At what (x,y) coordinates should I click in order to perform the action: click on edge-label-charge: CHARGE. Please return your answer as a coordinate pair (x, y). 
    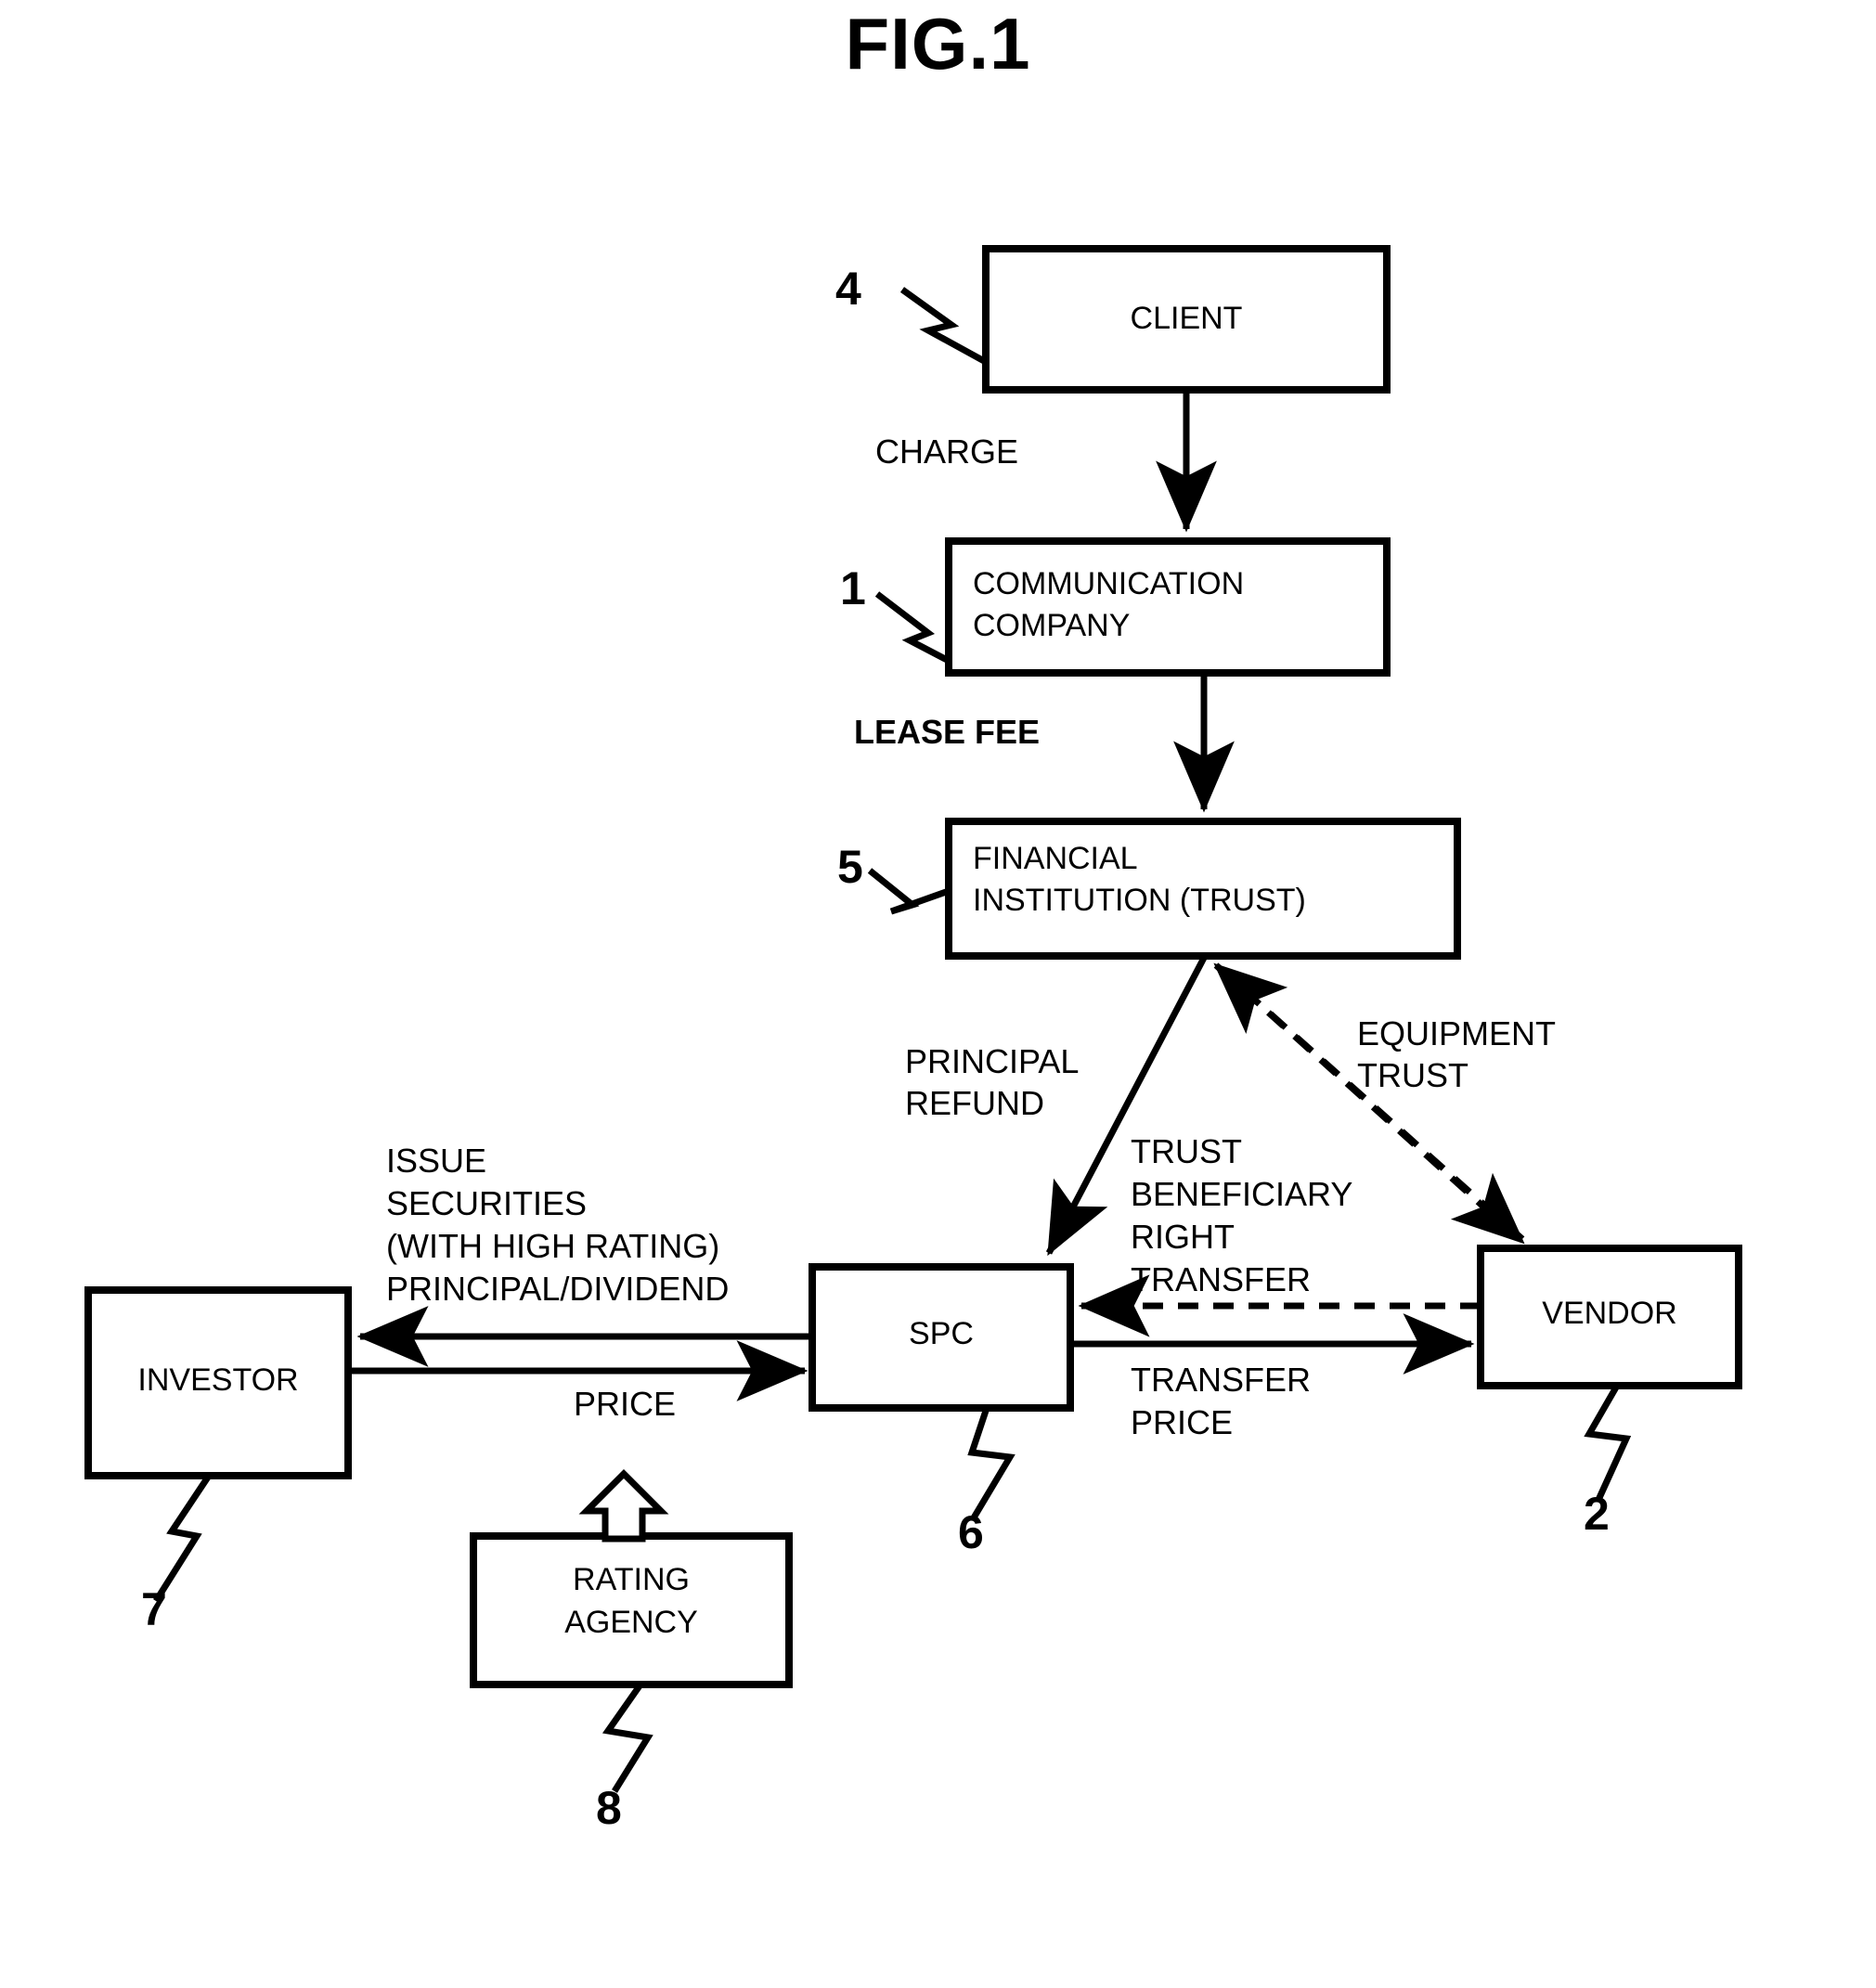
    Looking at the image, I should click on (947, 451).